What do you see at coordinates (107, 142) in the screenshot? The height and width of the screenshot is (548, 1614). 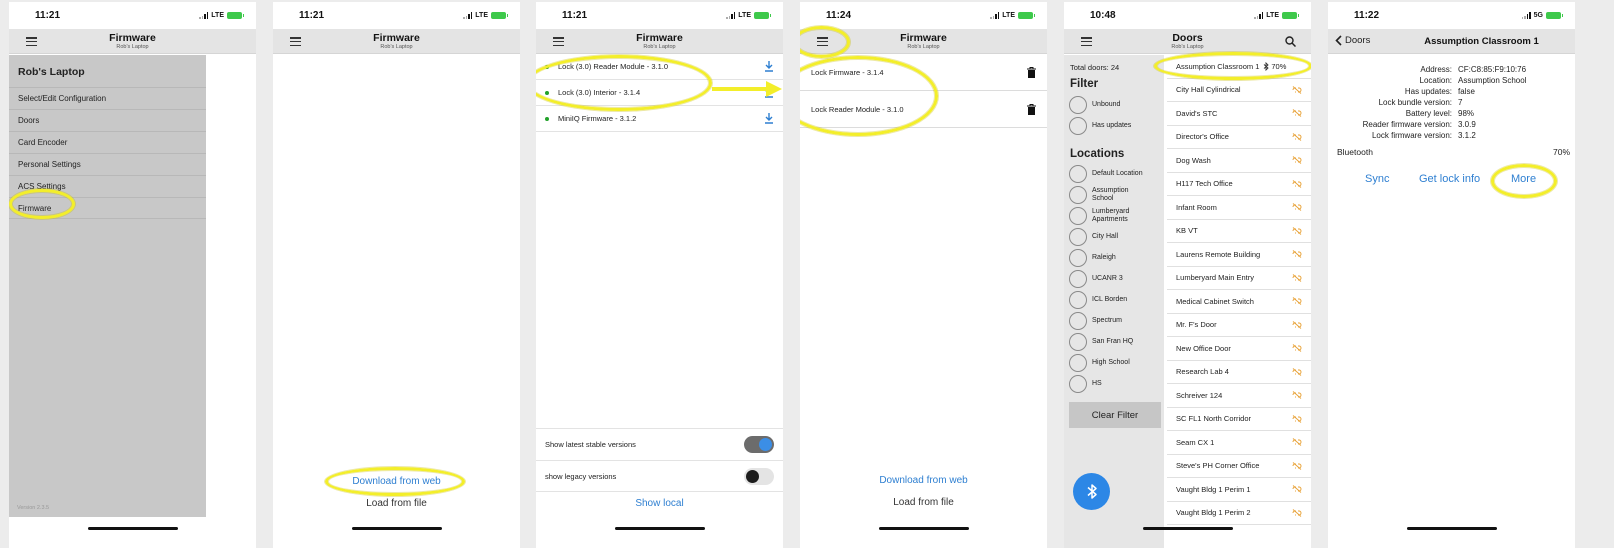 I see `menu-item-card-encoder: Card Encoder` at bounding box center [107, 142].